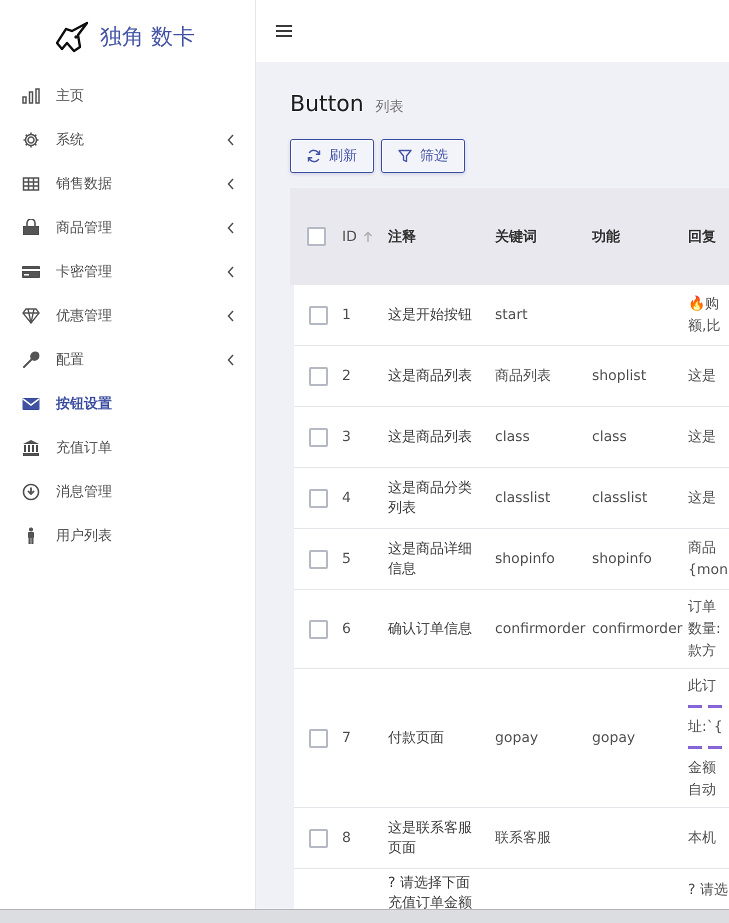  I want to click on table-cell-text: 自动, so click(702, 790).